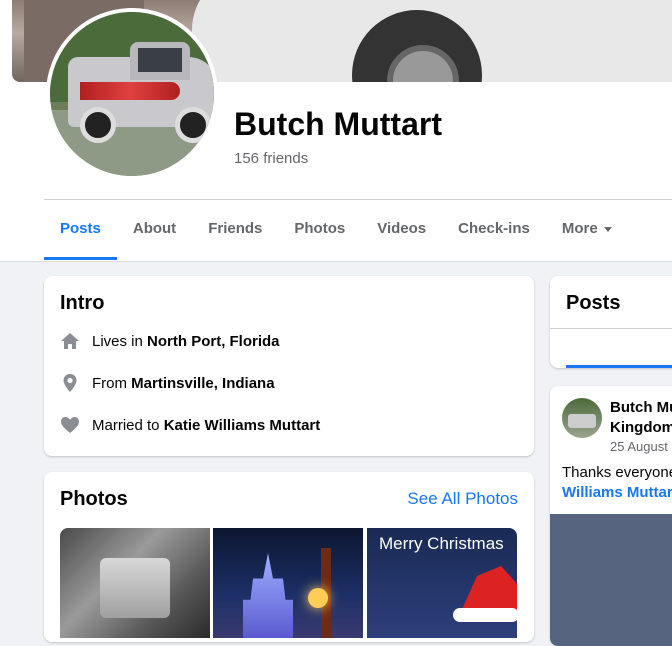  I want to click on photo-thumbnail-castle, so click(288, 583).